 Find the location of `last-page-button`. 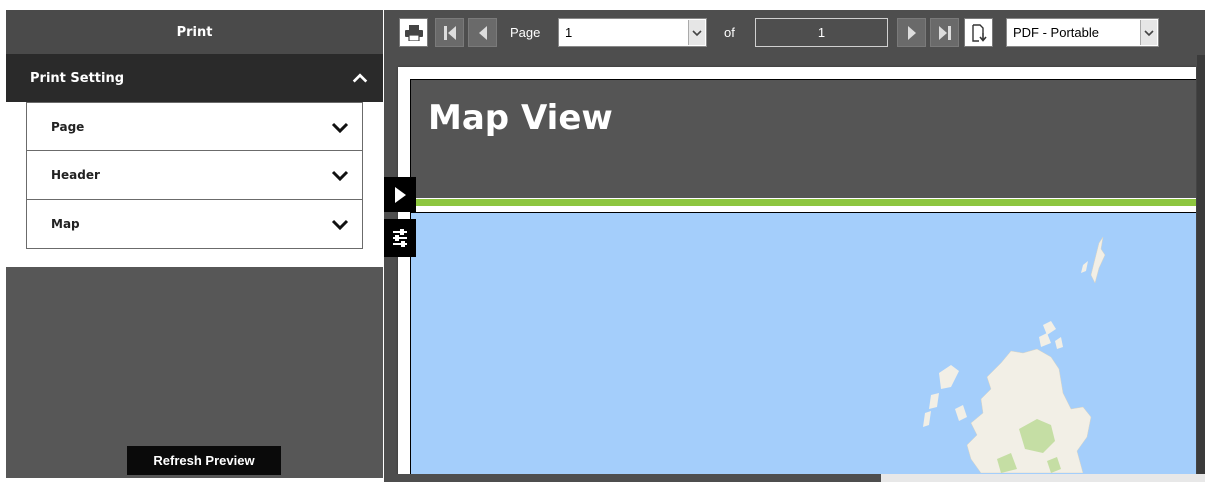

last-page-button is located at coordinates (944, 32).